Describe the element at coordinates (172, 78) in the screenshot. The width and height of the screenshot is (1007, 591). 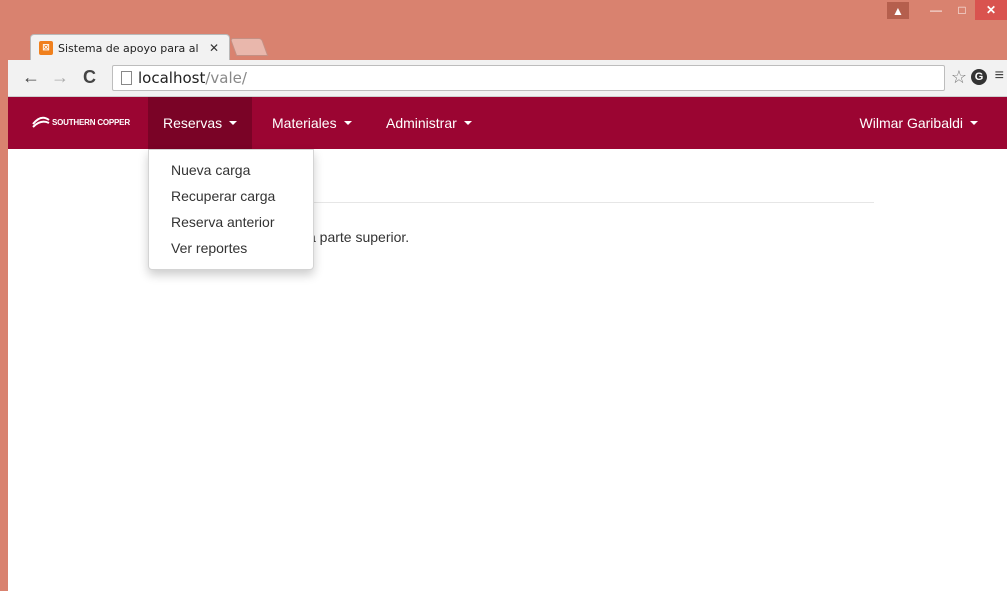
I see `url-host: localhost` at that location.